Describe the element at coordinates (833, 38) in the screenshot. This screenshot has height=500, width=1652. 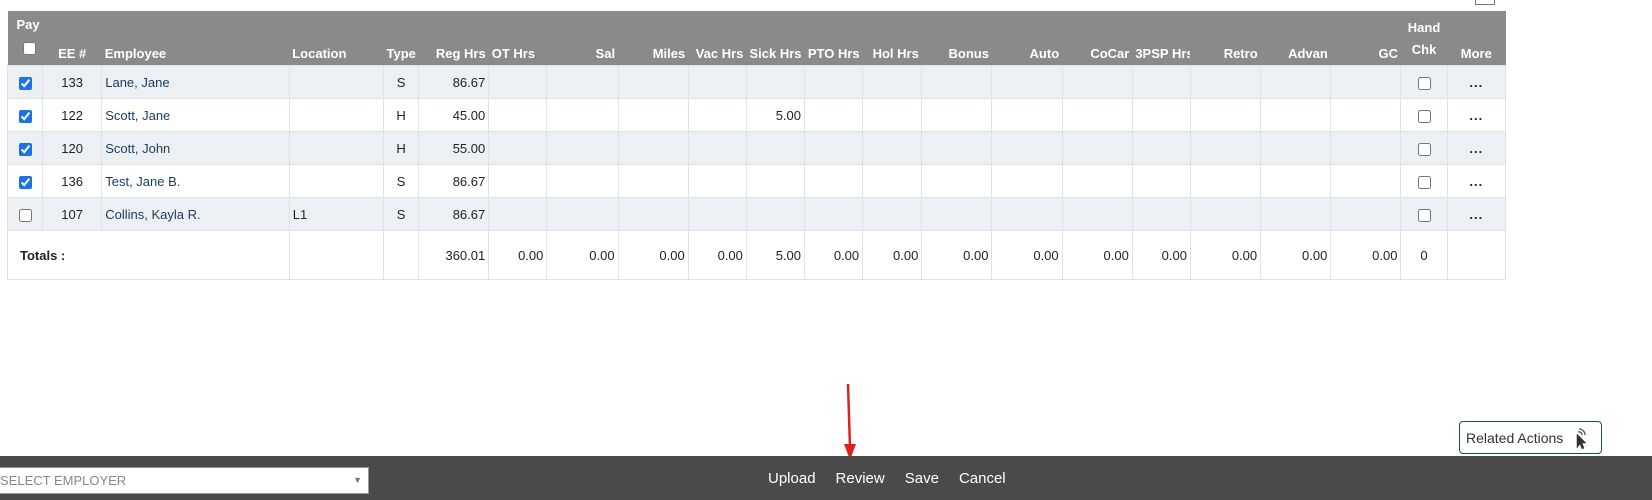
I see `col-pto-hrs: PTO Hrs` at that location.